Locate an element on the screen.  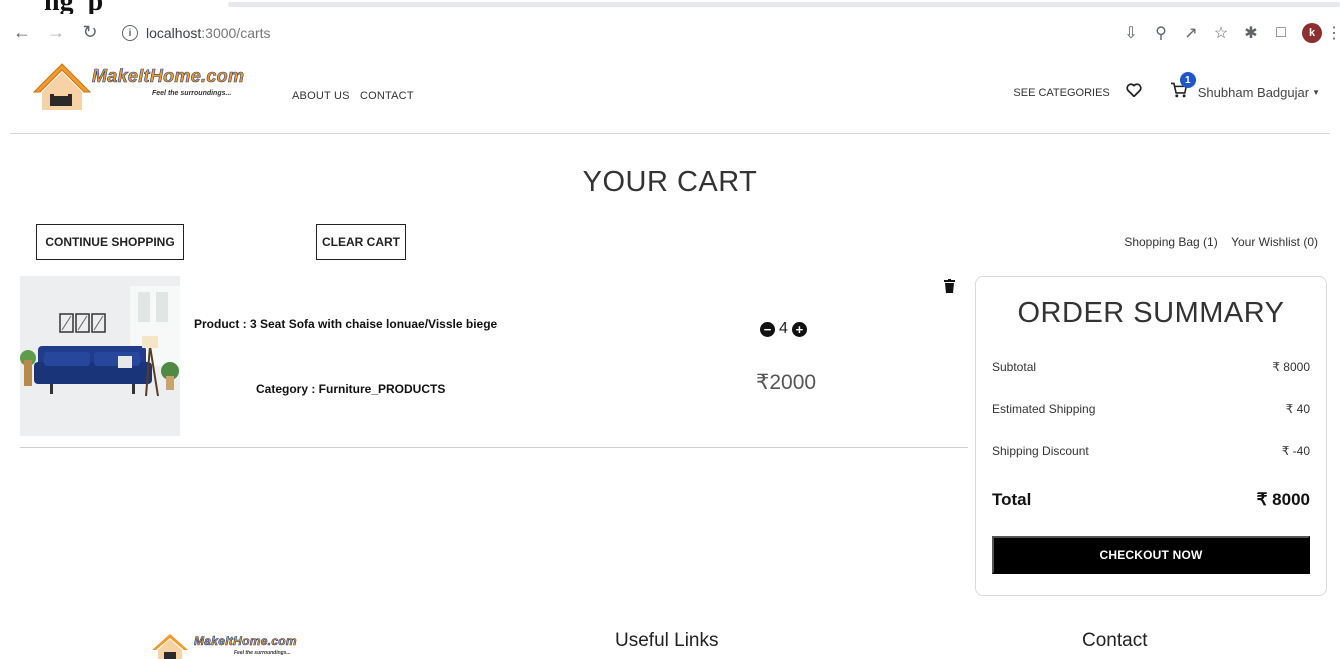
sofa-image is located at coordinates (100, 356).